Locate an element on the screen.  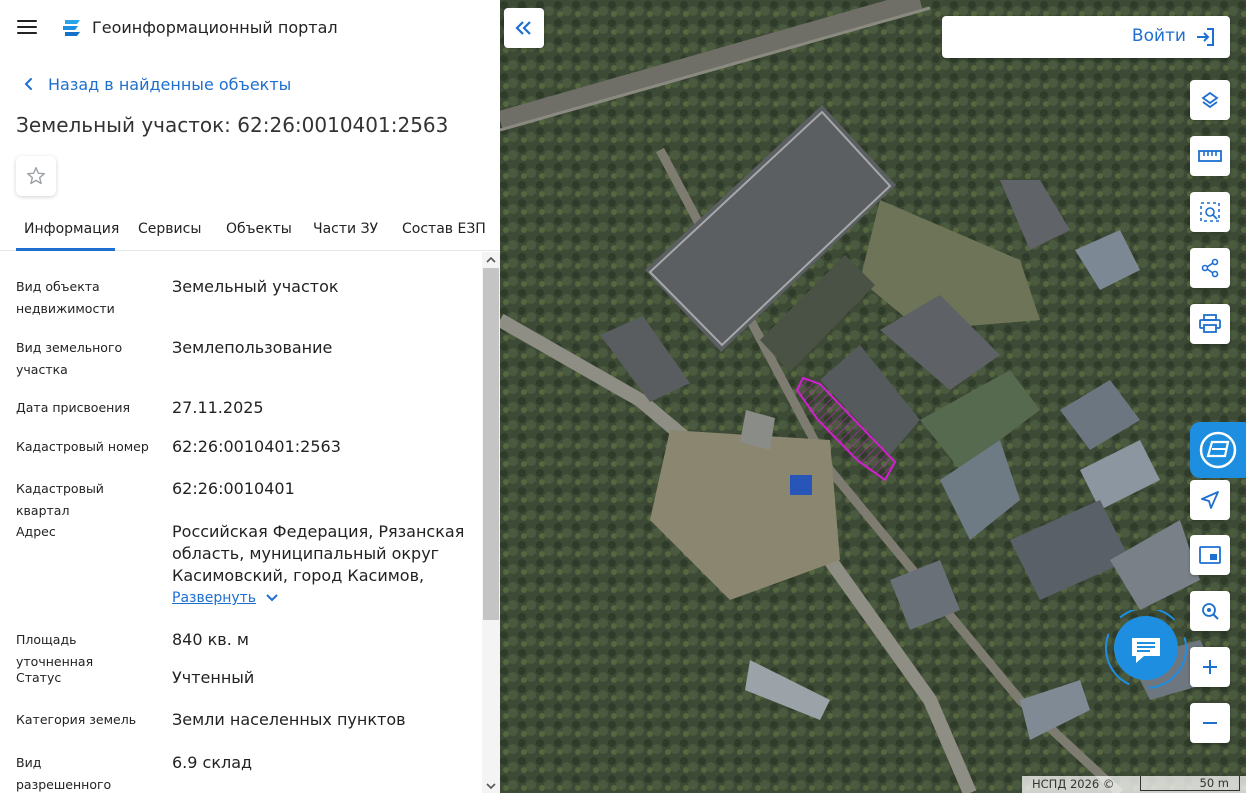
attribute-value: 6.9 склад is located at coordinates (212, 762).